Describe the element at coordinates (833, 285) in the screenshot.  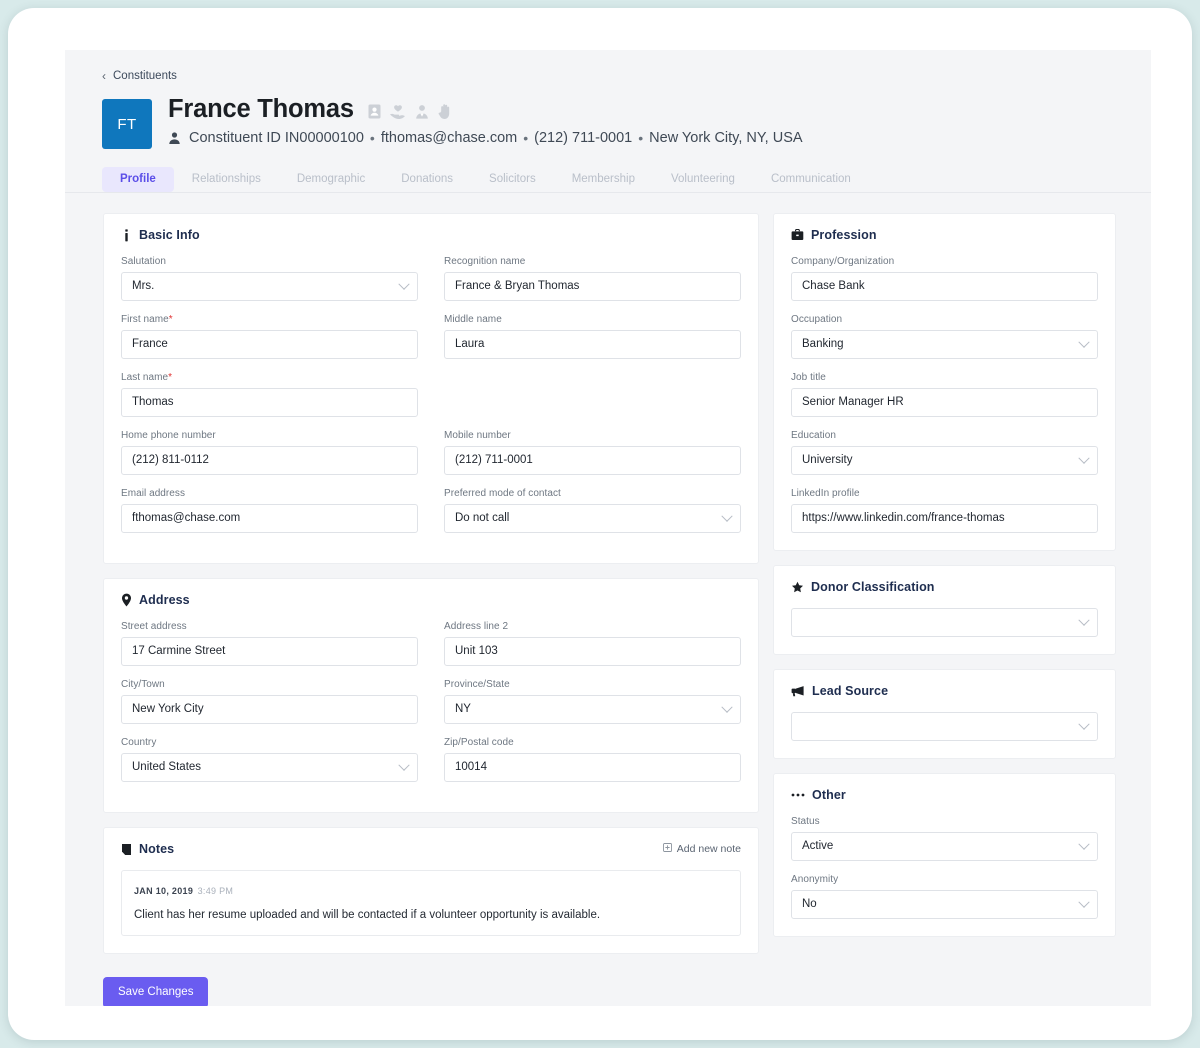
I see `company-value: Chase Bank` at that location.